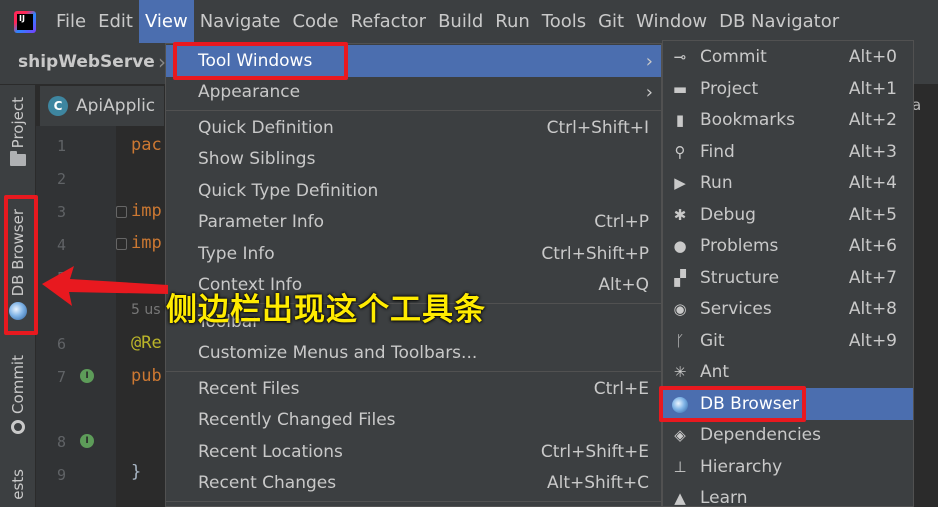  What do you see at coordinates (788, 278) in the screenshot?
I see `submenu-item-structure: ▞ Structure Alt+7` at bounding box center [788, 278].